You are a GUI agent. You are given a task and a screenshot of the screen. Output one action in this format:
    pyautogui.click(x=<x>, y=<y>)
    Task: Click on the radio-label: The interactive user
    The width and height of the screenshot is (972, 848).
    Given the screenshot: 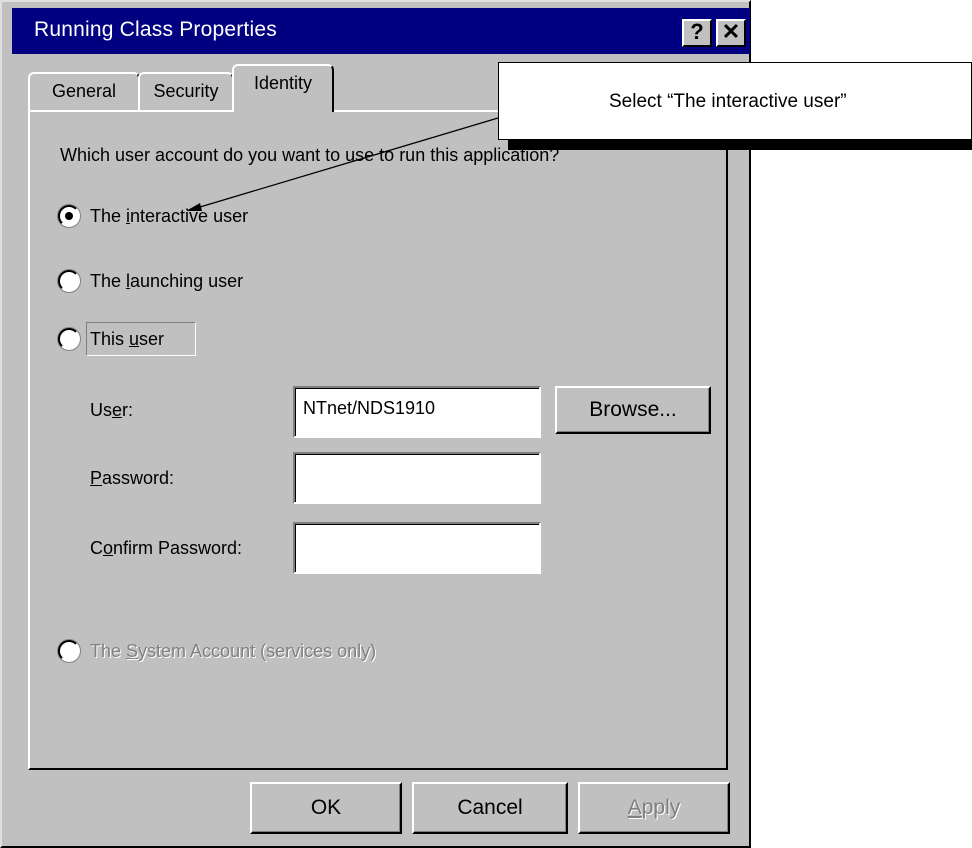 What is the action you would take?
    pyautogui.click(x=169, y=216)
    